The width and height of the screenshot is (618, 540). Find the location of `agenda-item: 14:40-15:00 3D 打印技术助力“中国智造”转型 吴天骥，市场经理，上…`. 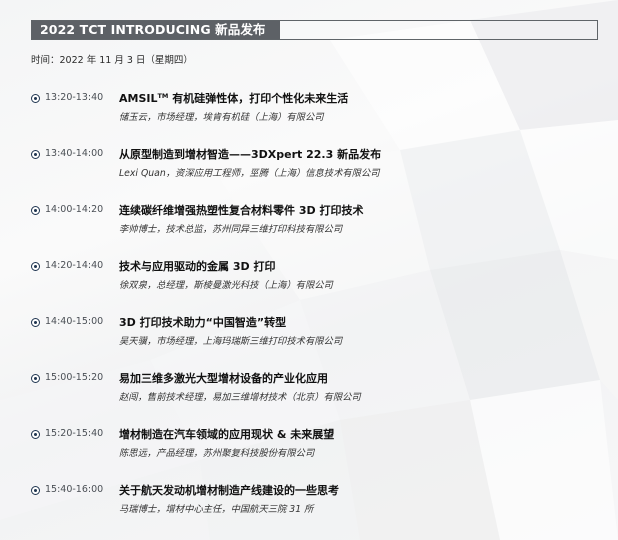

agenda-item: 14:40-15:00 3D 打印技术助力“中国智造”转型 吴天骥，市场经理，上… is located at coordinates (311, 334).